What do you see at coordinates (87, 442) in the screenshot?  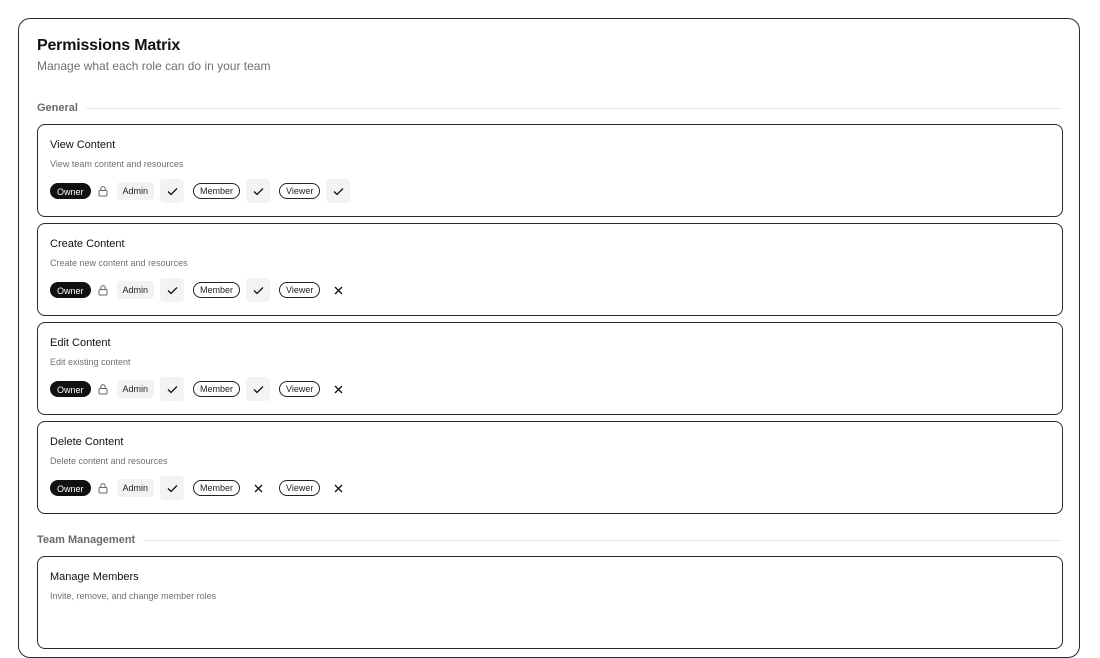 I see `permission-name: Delete Content` at bounding box center [87, 442].